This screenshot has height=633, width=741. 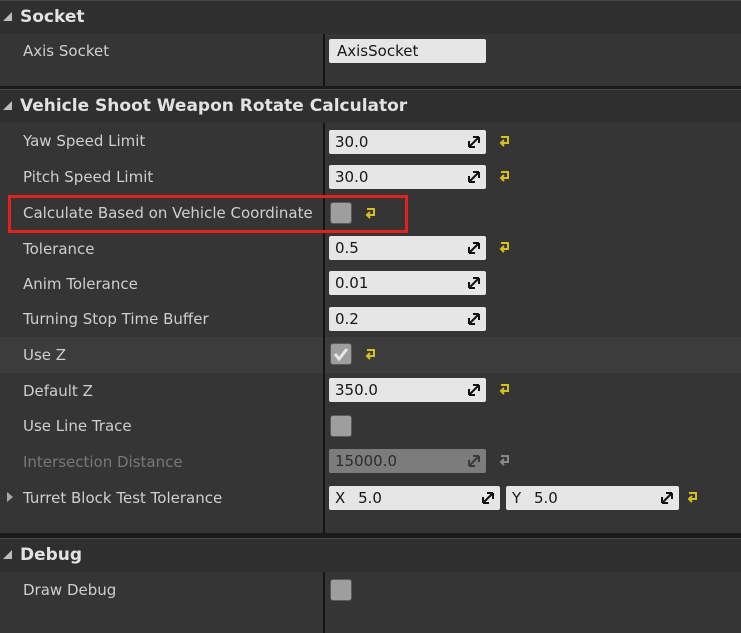 I want to click on turret-tolerance-y-field: Y 5.0, so click(x=592, y=498).